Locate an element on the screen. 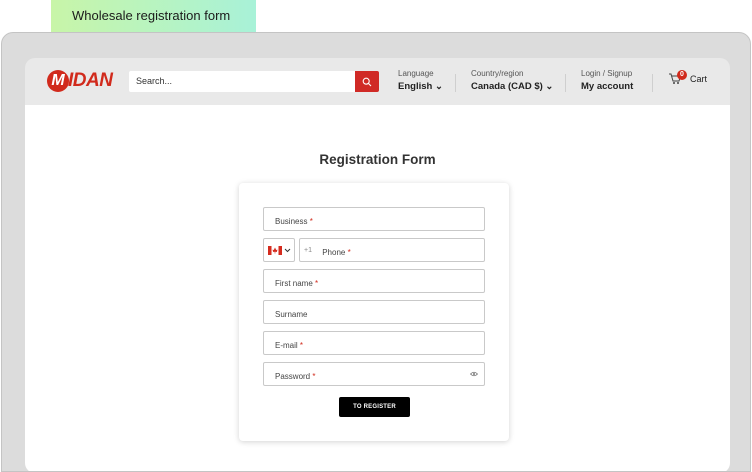  search-icon is located at coordinates (367, 81).